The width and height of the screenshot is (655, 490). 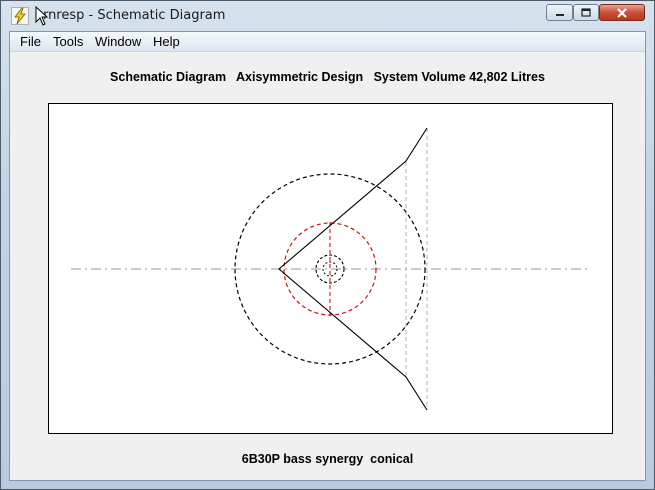 What do you see at coordinates (166, 41) in the screenshot?
I see `menu-help: Help` at bounding box center [166, 41].